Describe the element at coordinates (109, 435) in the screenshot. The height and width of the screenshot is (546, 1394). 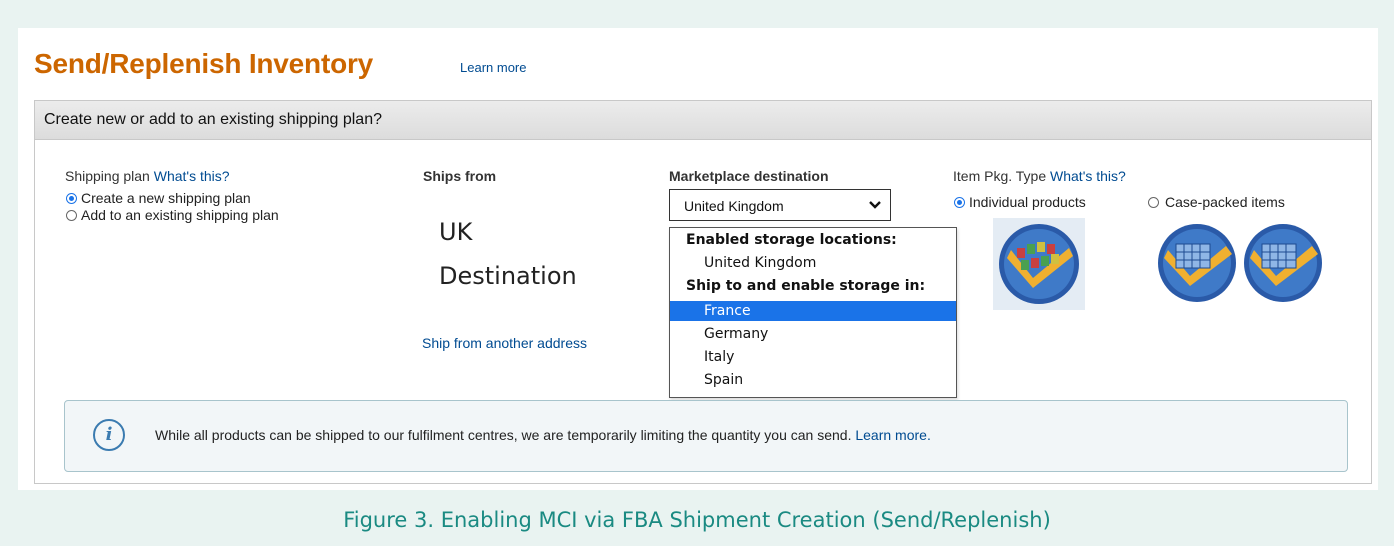
I see `info-icon: i` at that location.